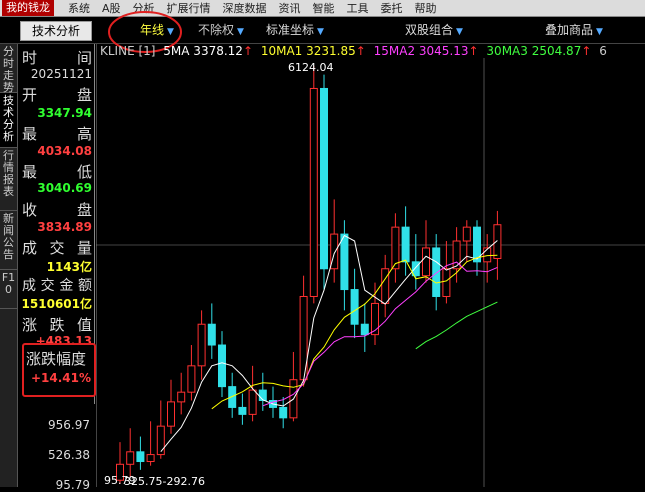 This screenshot has width=645, height=492. I want to click on chart-toolbar: 技术分析 年线 ▼ 不除权 ▼ 标准坐标 ▼ 双股组合 ▼ 叠加商品 ▼, so click(322, 32).